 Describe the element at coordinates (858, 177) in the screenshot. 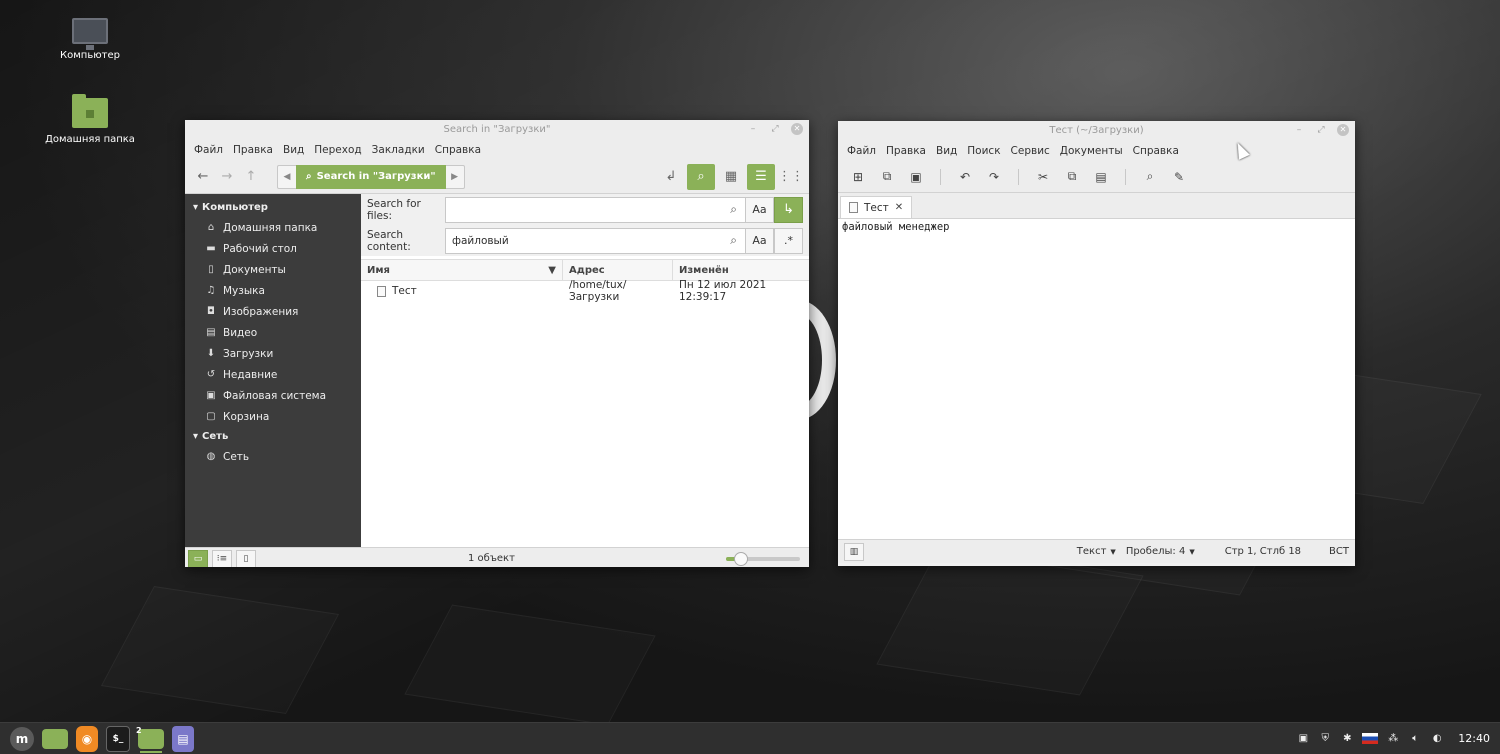

I see `new-document-icon: ⊞` at that location.